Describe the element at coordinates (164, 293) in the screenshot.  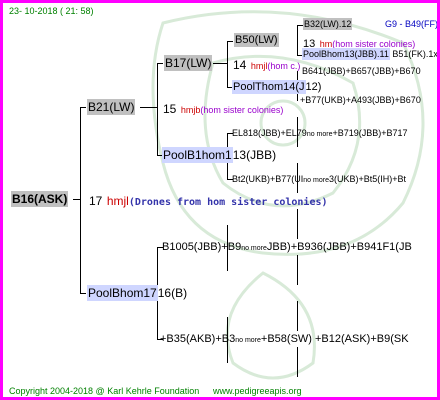
I see `sire-year: 16` at that location.